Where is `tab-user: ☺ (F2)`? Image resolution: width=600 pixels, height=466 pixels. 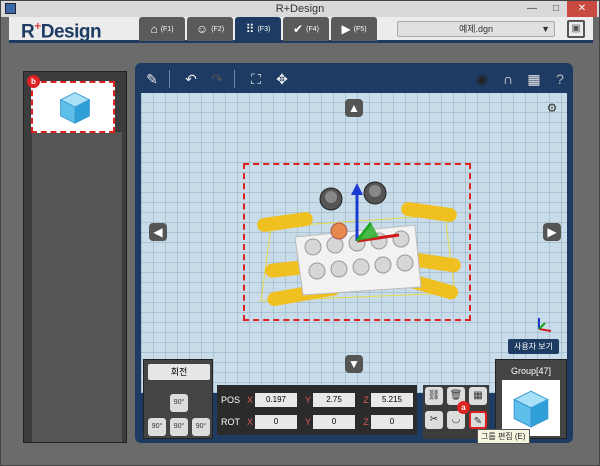
tab-user: ☺ (F2) is located at coordinates (210, 29).